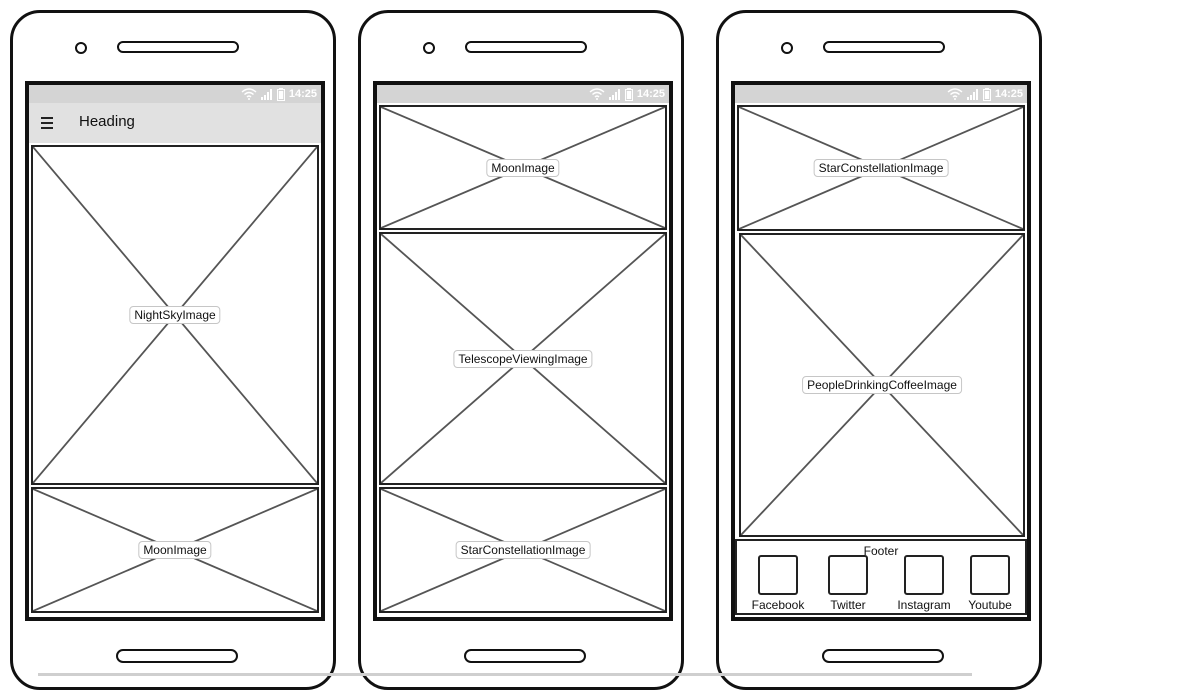 The image size is (1189, 690). What do you see at coordinates (924, 575) in the screenshot?
I see `instagram-icon` at bounding box center [924, 575].